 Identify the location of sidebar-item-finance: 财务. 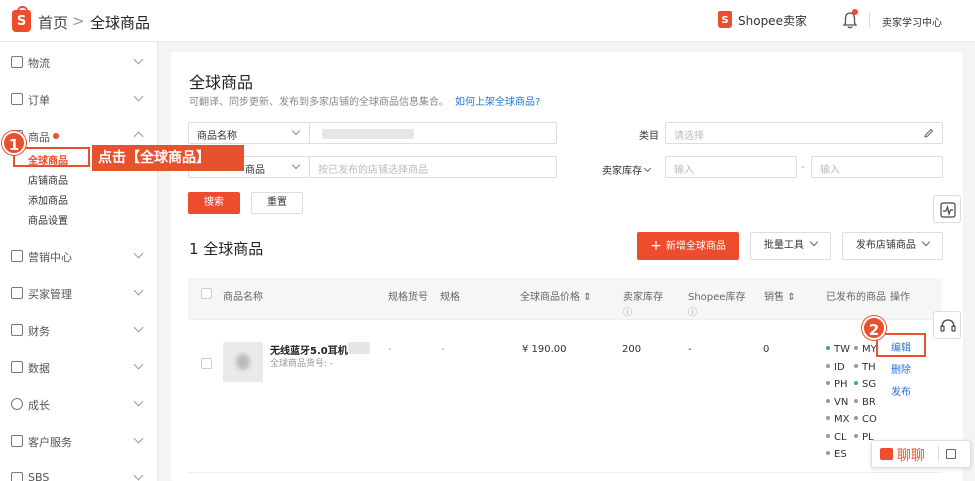
(79, 331).